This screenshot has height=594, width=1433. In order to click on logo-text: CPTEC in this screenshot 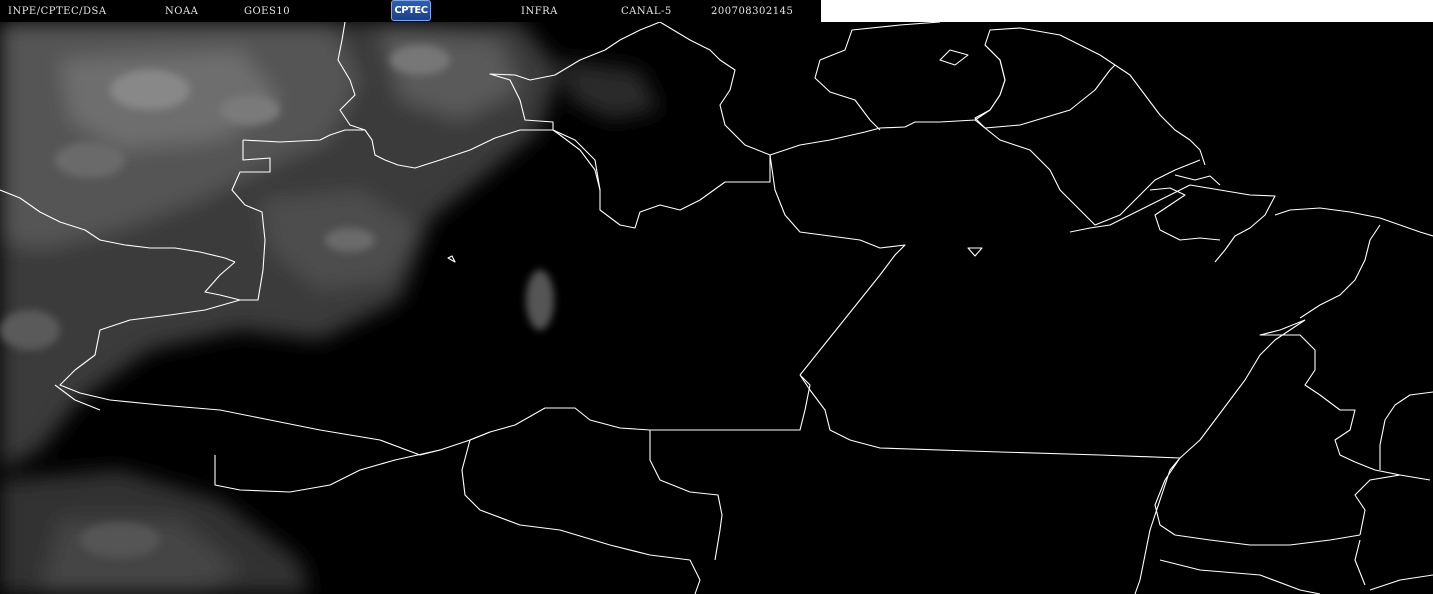, I will do `click(411, 10)`.